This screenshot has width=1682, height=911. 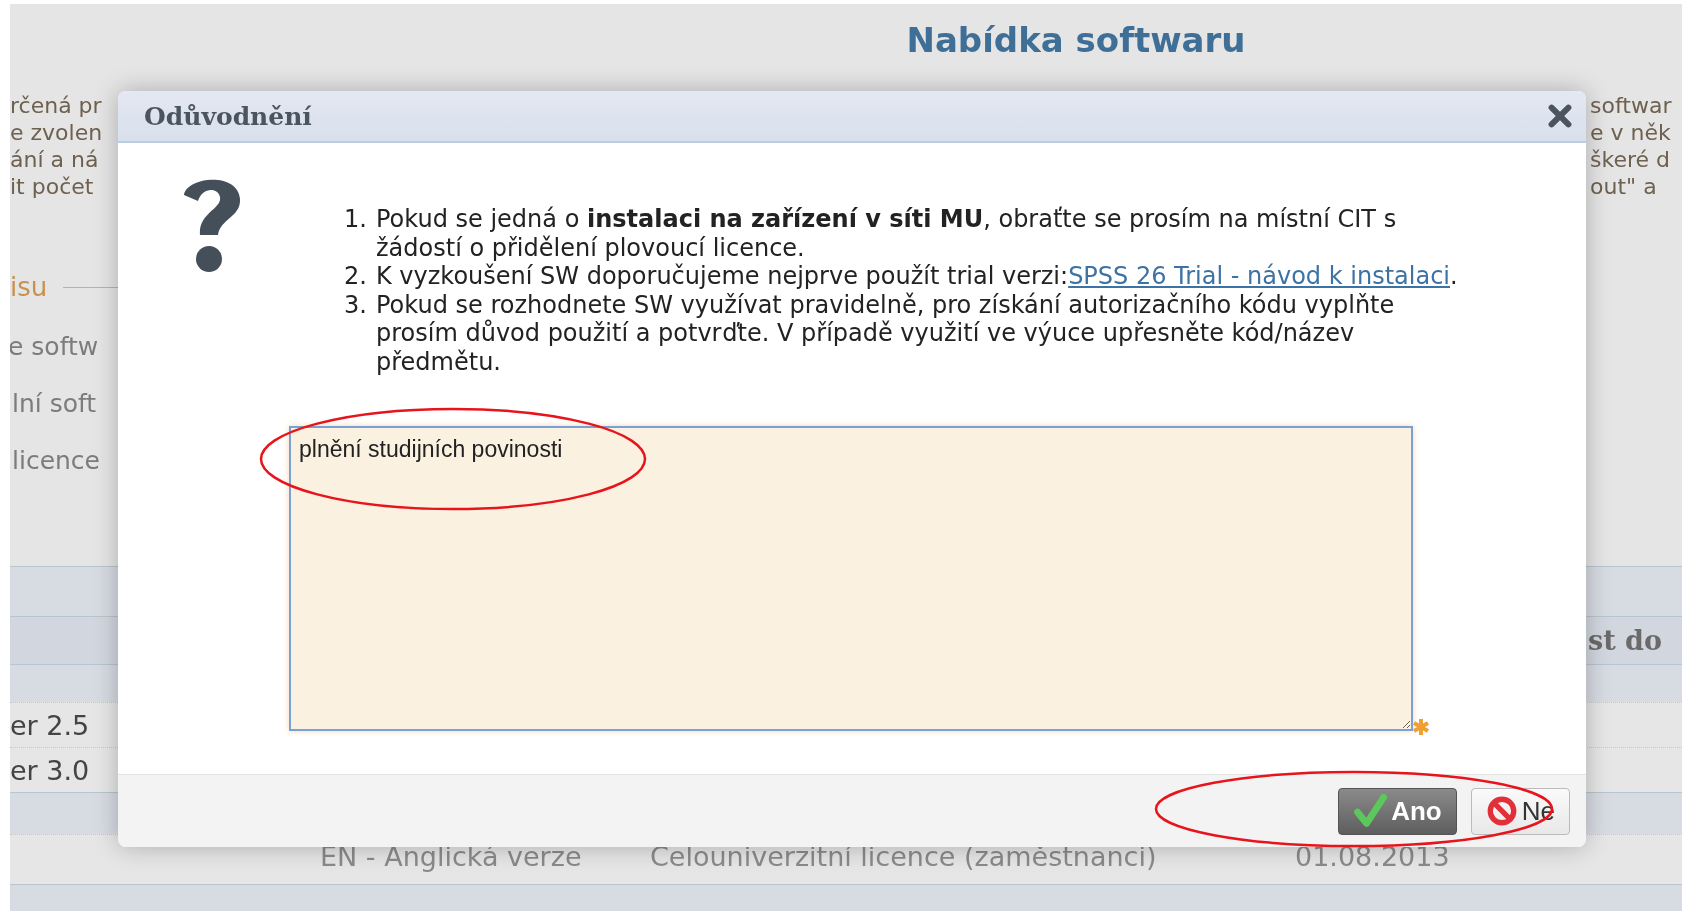 What do you see at coordinates (887, 233) in the screenshot?
I see `instruction-text: Pokud se jedná o instalaci na zařízení v síti MU, obraťte se prosím na místní CIT s žádostí o přidělení plovoucí licence.` at bounding box center [887, 233].